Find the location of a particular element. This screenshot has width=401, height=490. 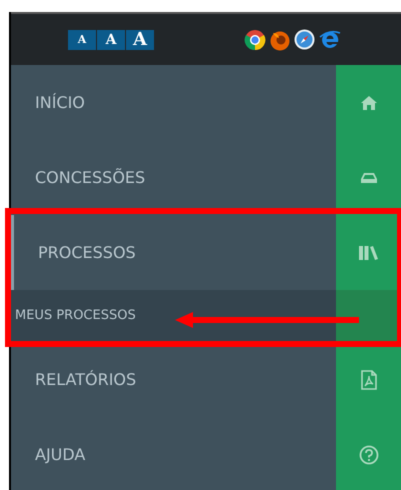

submenu-item: MEUS PROCESSOS is located at coordinates (173, 316).